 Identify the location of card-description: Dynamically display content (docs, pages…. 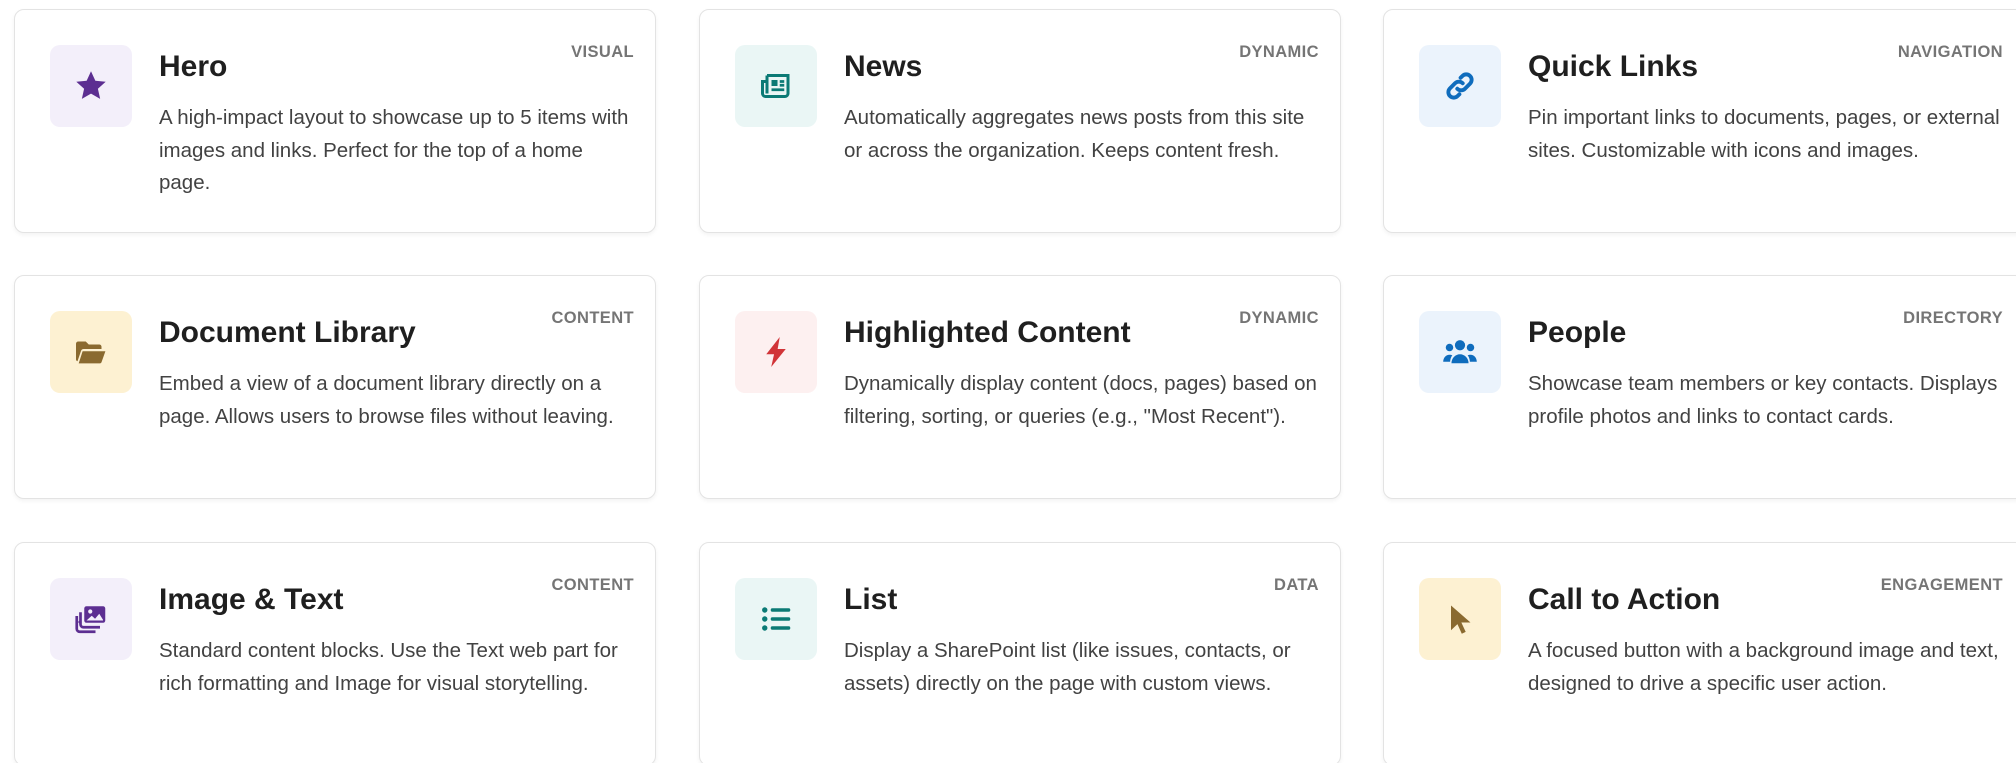
(1080, 400).